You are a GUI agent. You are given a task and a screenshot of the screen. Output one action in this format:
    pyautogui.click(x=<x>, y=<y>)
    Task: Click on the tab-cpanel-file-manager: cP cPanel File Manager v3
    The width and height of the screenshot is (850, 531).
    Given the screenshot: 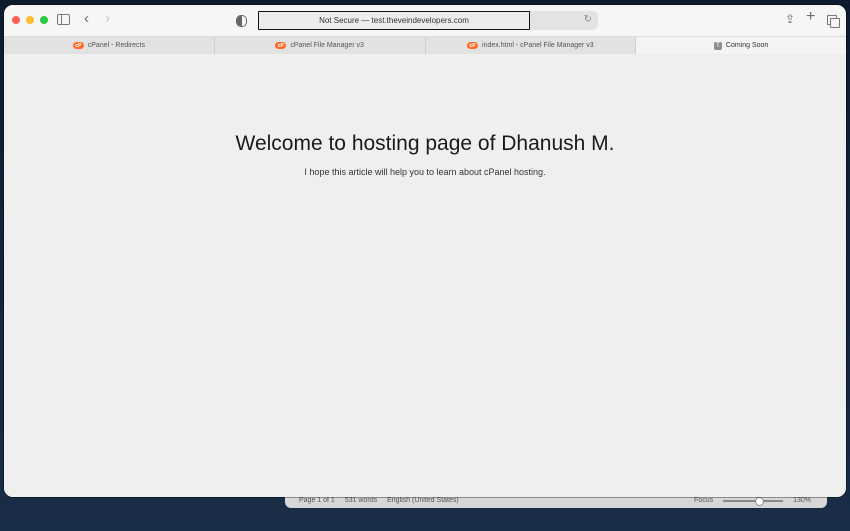 What is the action you would take?
    pyautogui.click(x=320, y=45)
    